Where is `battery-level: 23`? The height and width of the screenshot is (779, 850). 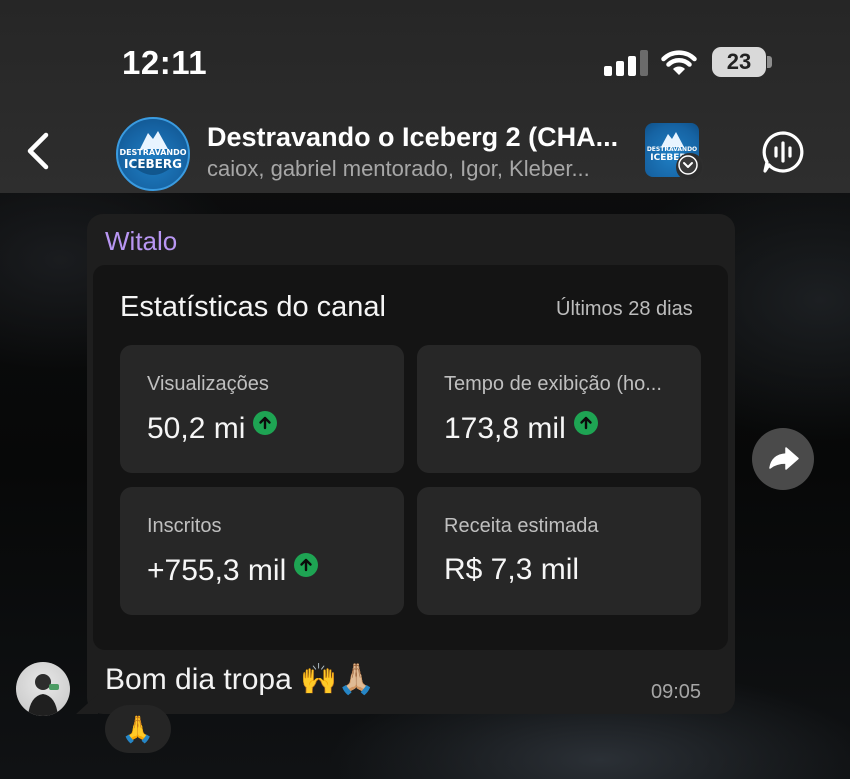
battery-level: 23 is located at coordinates (739, 61).